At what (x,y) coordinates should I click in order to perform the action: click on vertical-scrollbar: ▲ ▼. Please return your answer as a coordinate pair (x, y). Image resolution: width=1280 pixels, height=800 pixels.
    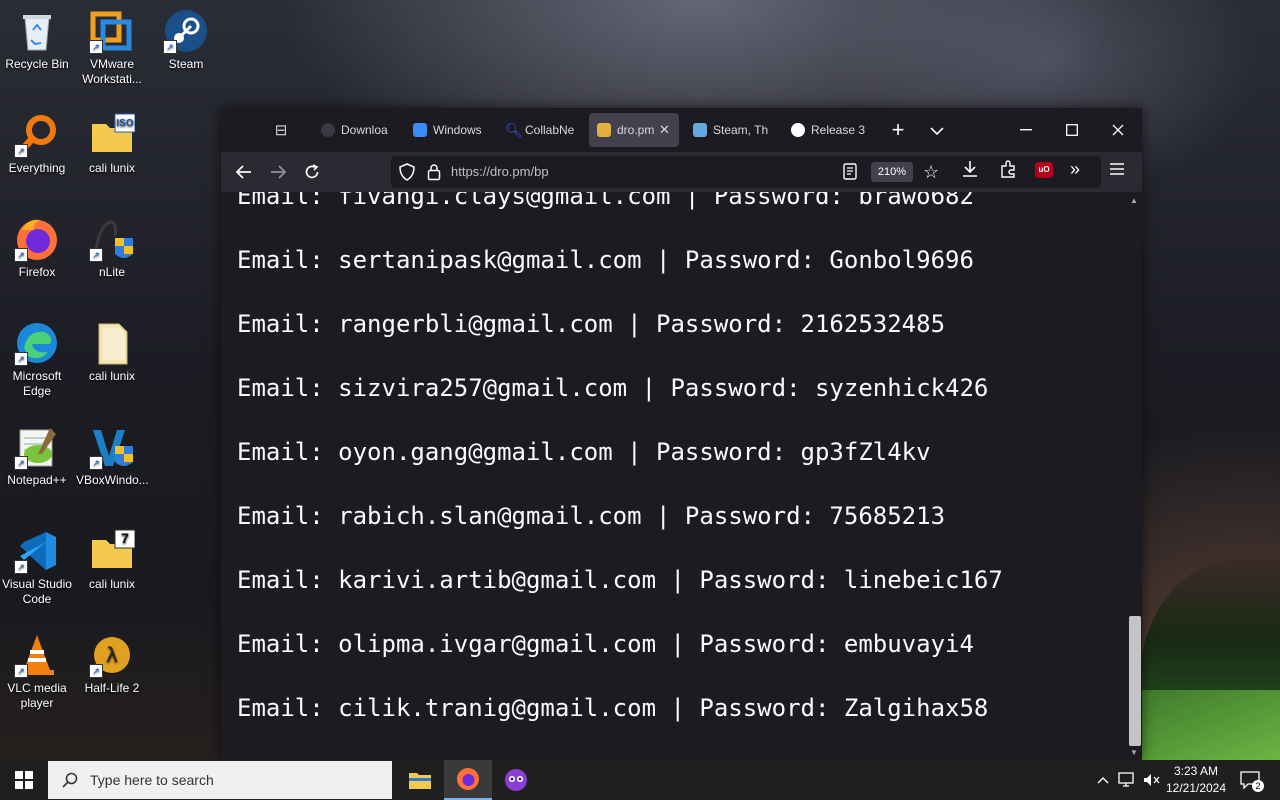
    Looking at the image, I should click on (1134, 476).